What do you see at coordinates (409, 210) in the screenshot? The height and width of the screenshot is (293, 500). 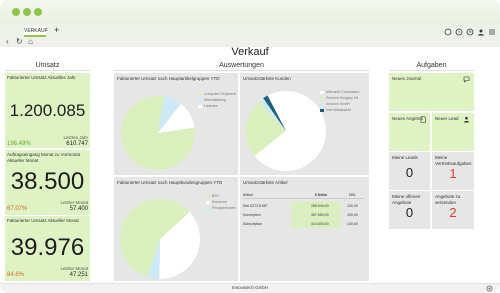 I see `tile-meine-offenen-angebote: Meine offenen Angebote 0` at bounding box center [409, 210].